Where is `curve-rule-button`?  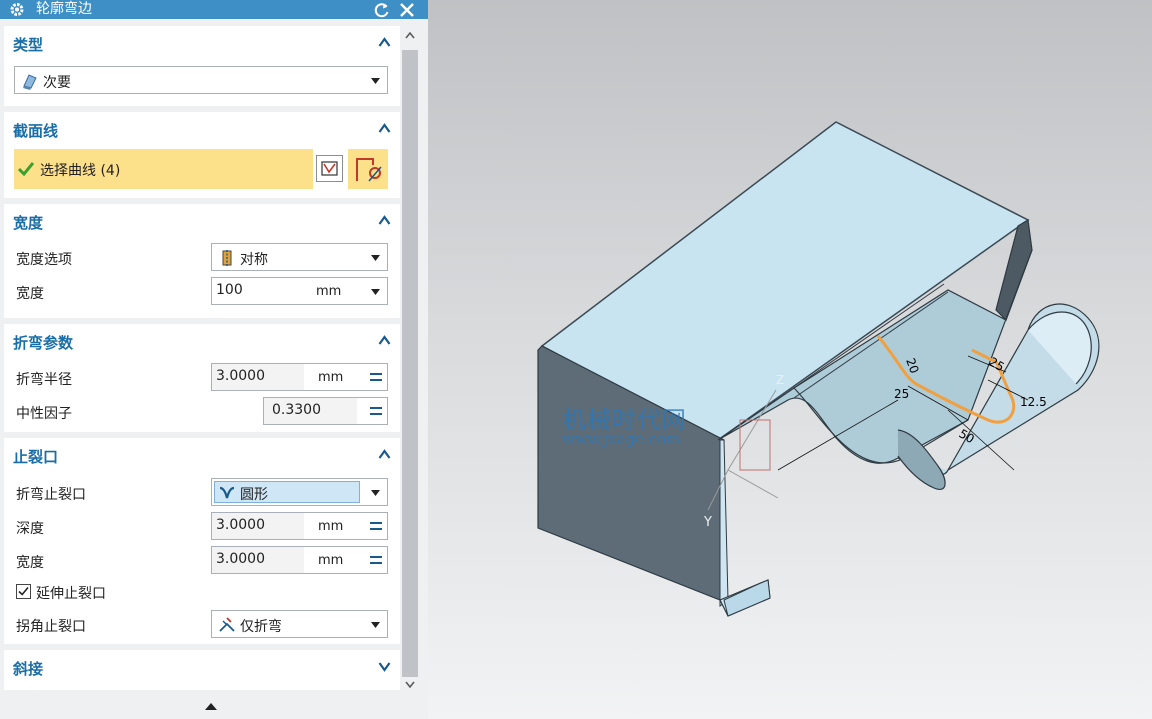
curve-rule-button is located at coordinates (329, 168).